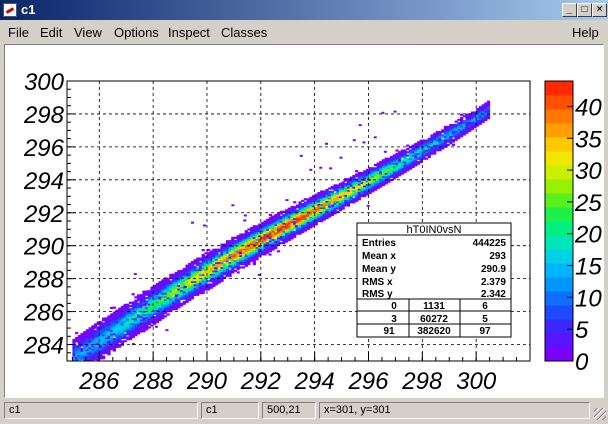 This screenshot has height=424, width=608. Describe the element at coordinates (584, 10) in the screenshot. I see `maximize-button: □` at that location.